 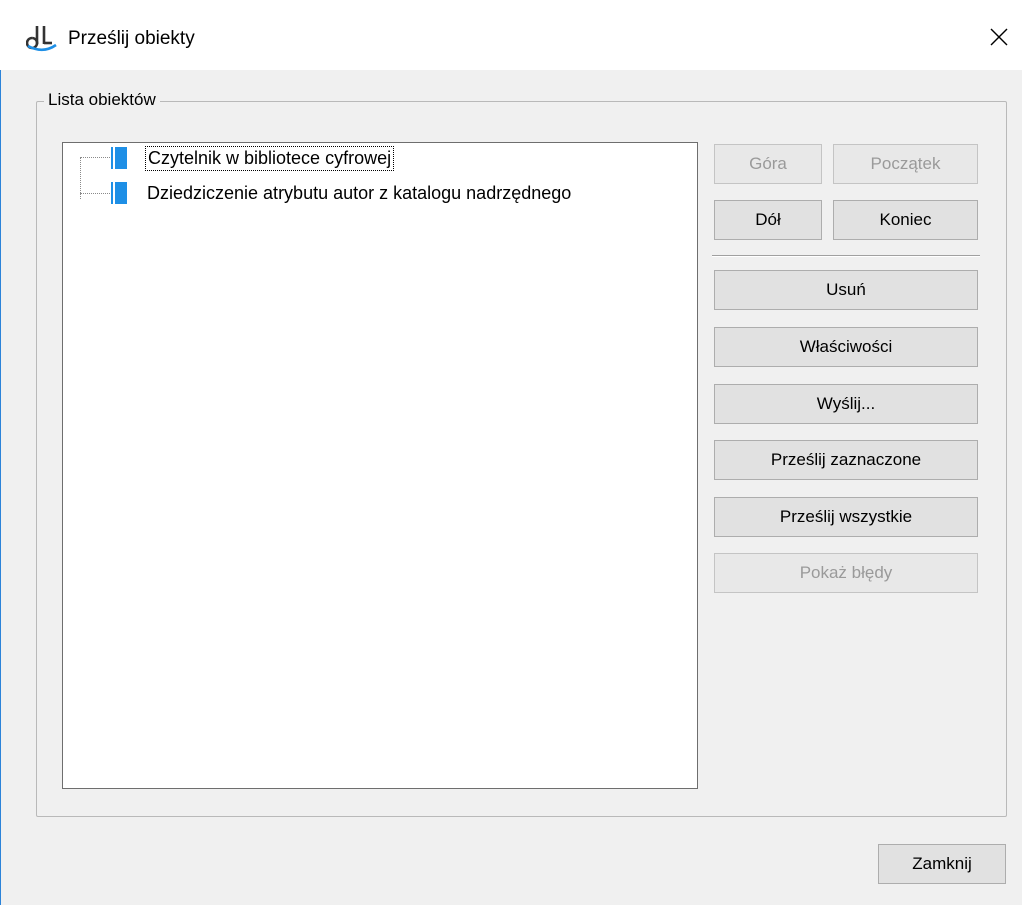 I want to click on close-button, so click(x=999, y=37).